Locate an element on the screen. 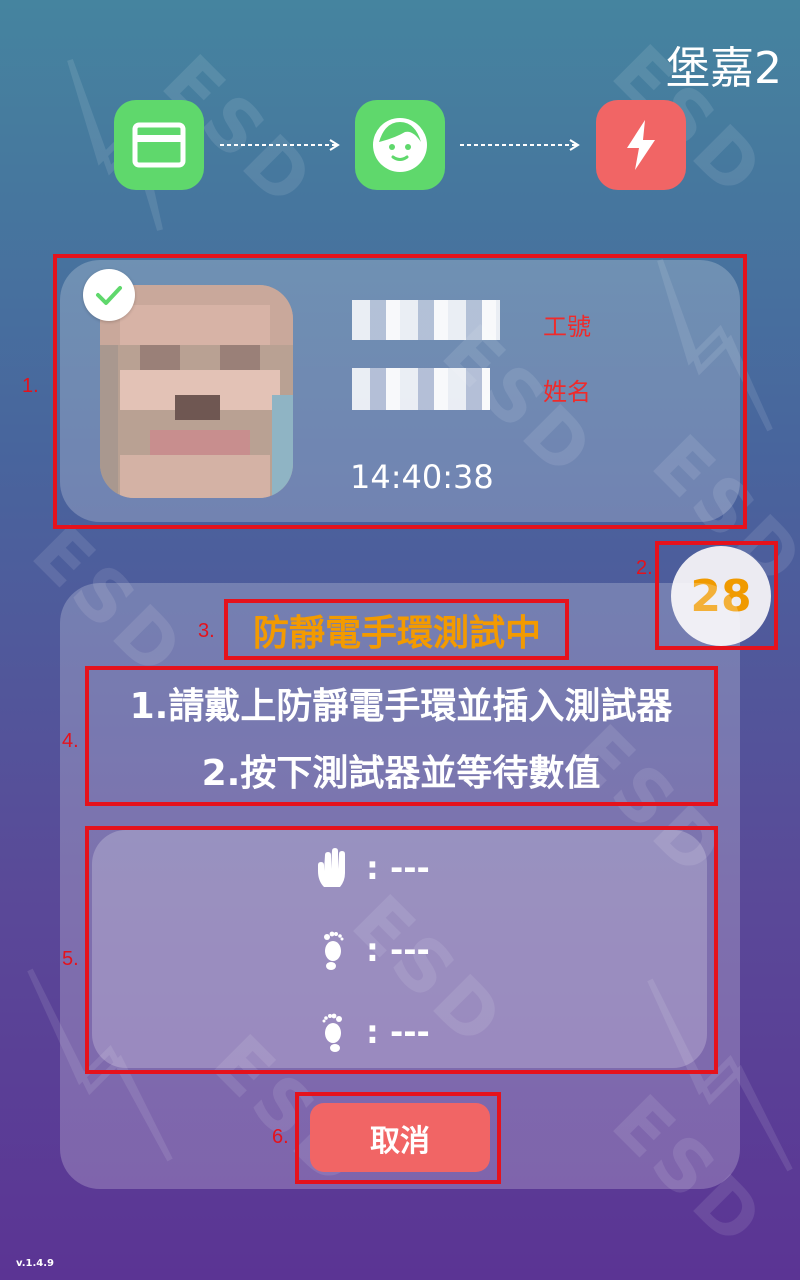  step-esd is located at coordinates (641, 145).